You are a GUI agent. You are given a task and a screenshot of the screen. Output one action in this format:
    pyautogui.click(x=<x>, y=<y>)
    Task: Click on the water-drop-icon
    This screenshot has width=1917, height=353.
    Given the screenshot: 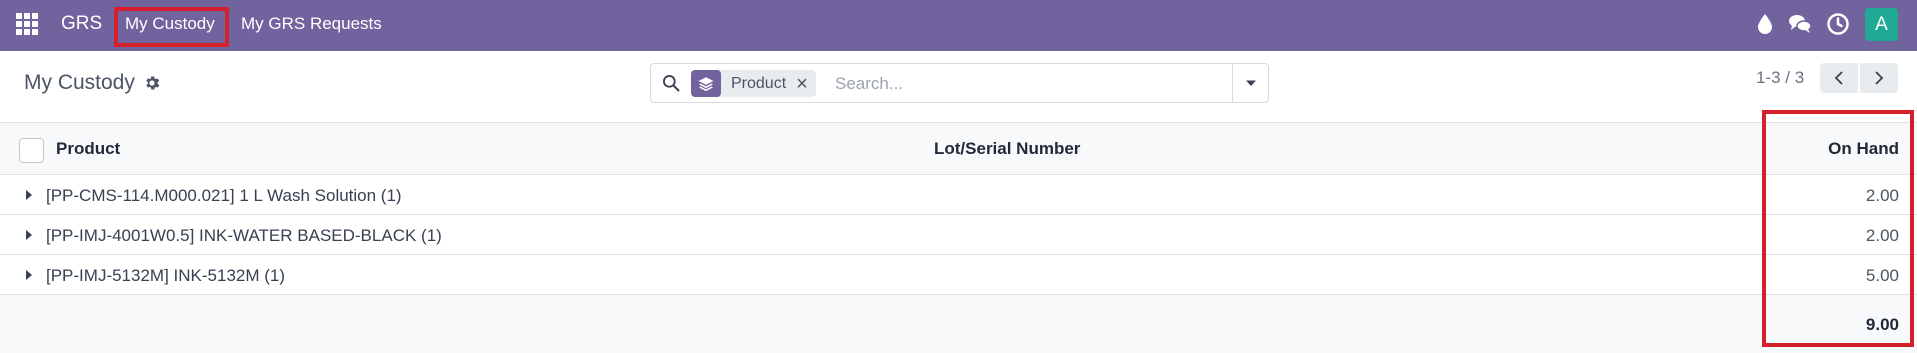 What is the action you would take?
    pyautogui.click(x=1765, y=24)
    